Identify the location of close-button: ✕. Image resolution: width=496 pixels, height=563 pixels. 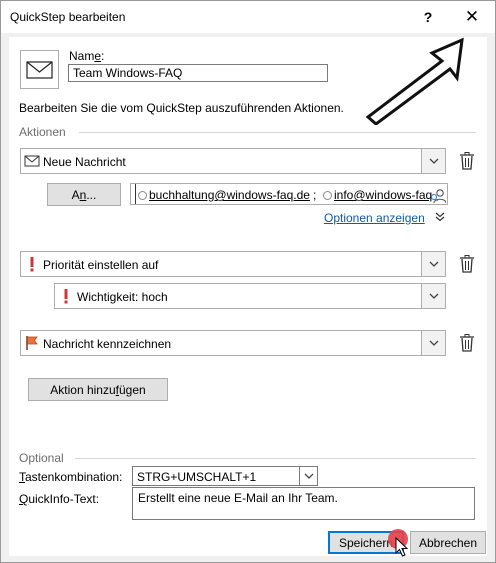
(472, 17).